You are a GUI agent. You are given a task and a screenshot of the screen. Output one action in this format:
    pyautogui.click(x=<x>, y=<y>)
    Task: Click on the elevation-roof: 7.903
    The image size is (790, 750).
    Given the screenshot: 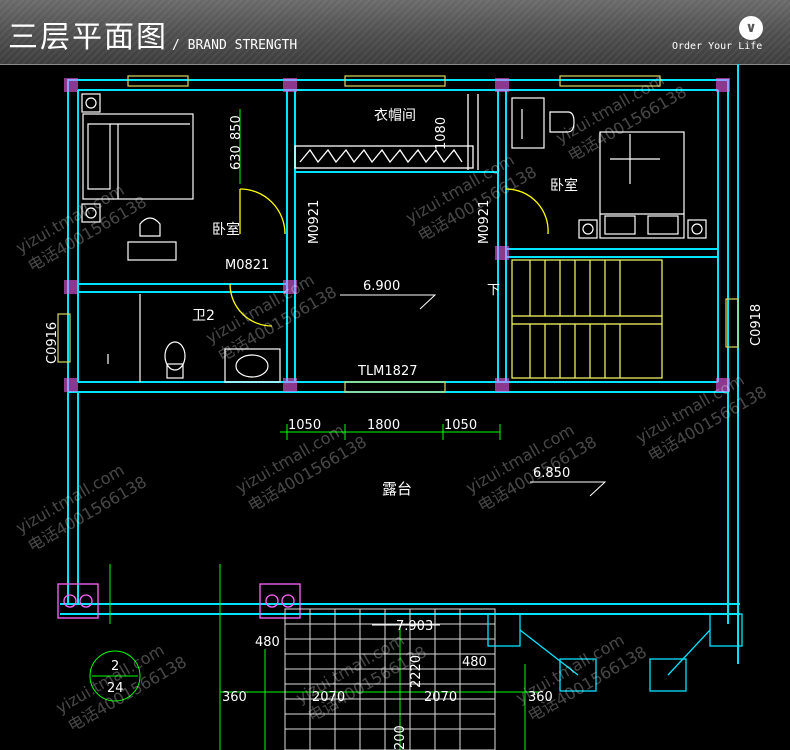 What is the action you would take?
    pyautogui.click(x=414, y=626)
    